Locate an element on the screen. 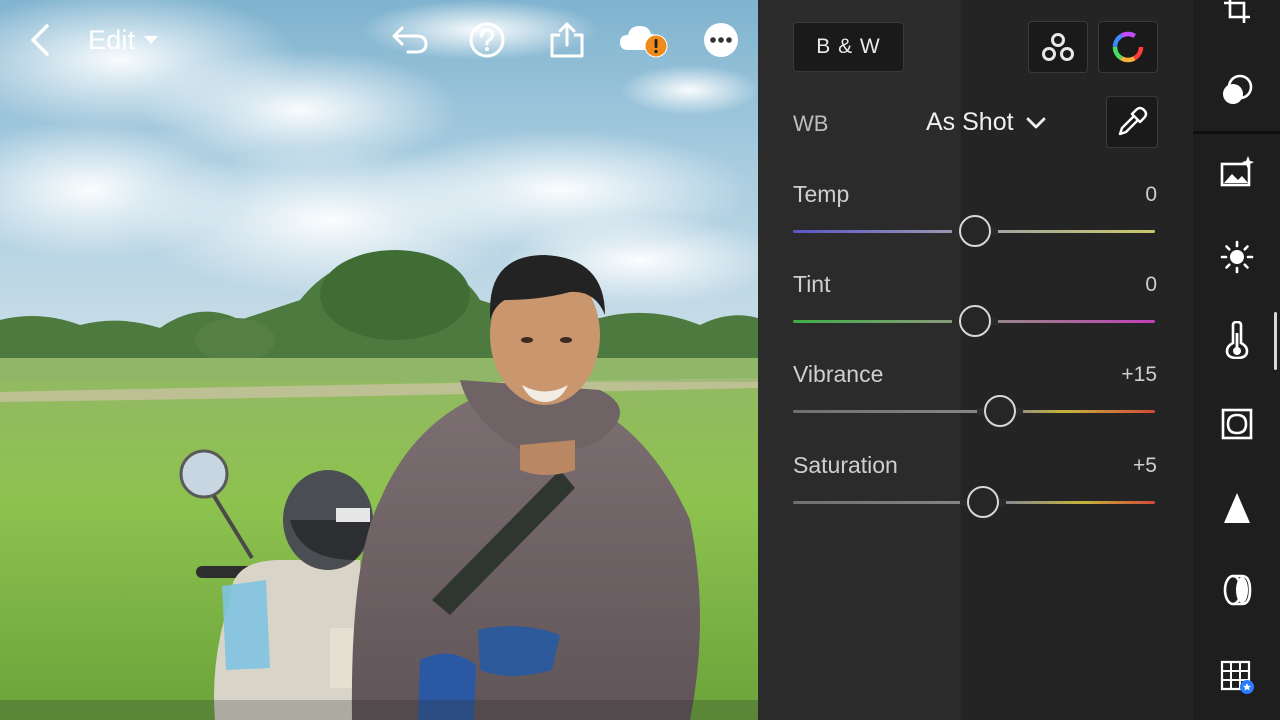  light-icon is located at coordinates (1237, 257).